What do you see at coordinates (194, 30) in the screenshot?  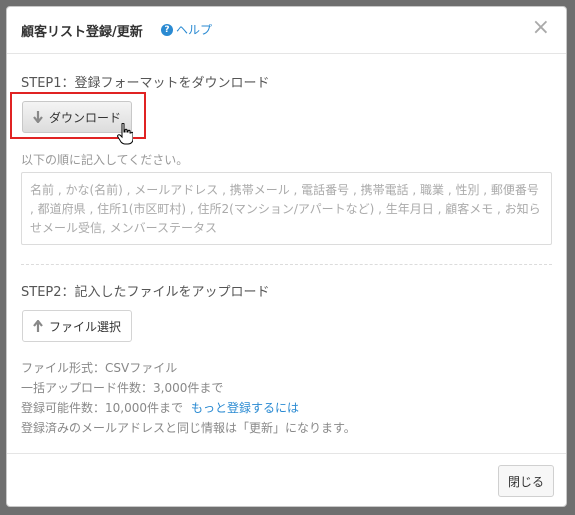 I see `help-label: ヘルプ` at bounding box center [194, 30].